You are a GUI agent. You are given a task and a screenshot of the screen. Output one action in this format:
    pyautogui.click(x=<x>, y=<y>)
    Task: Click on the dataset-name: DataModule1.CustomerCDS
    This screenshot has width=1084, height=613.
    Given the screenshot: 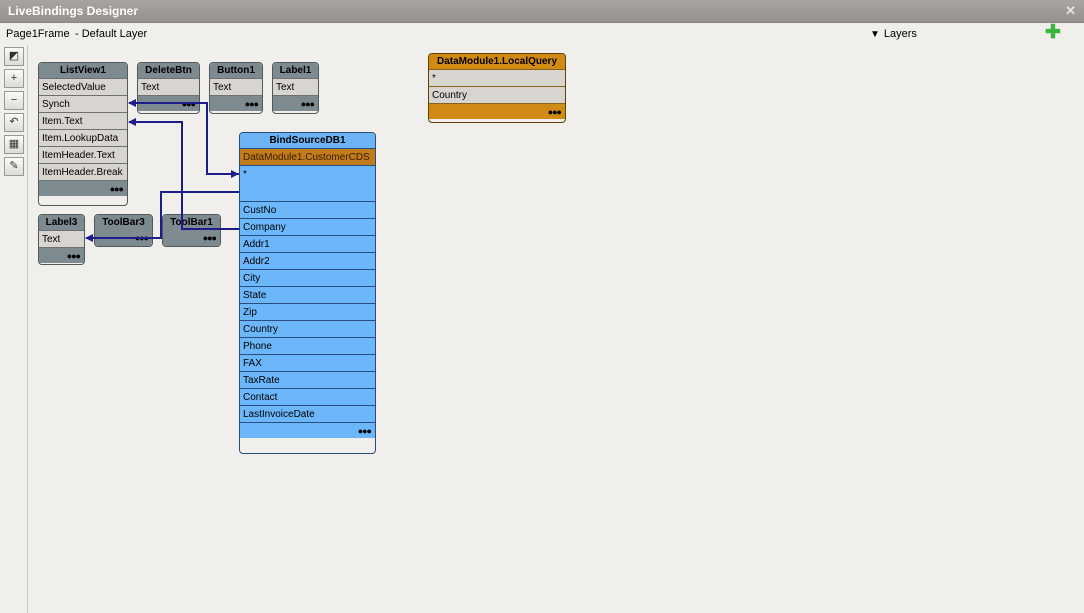 What is the action you would take?
    pyautogui.click(x=307, y=156)
    